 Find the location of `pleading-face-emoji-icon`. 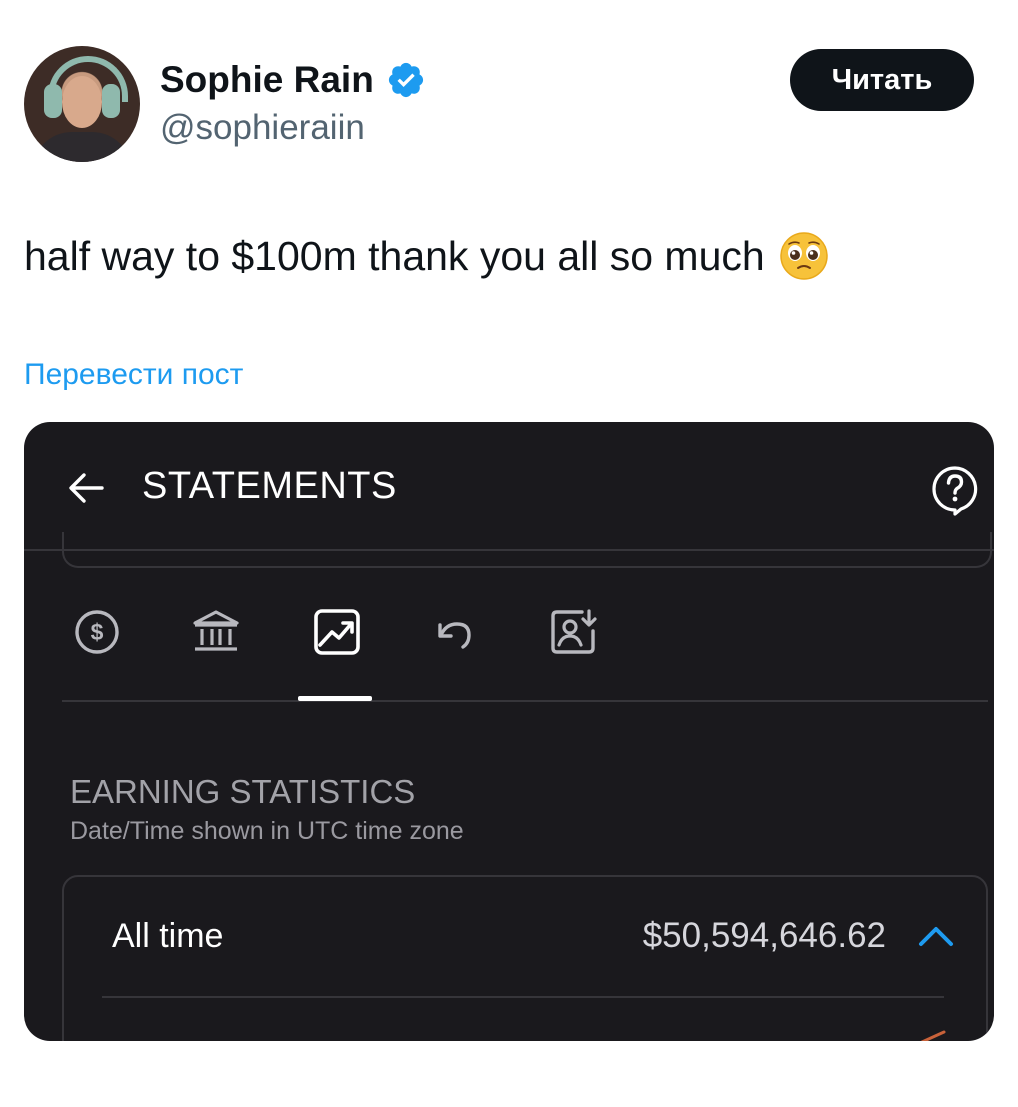

pleading-face-emoji-icon is located at coordinates (803, 256).